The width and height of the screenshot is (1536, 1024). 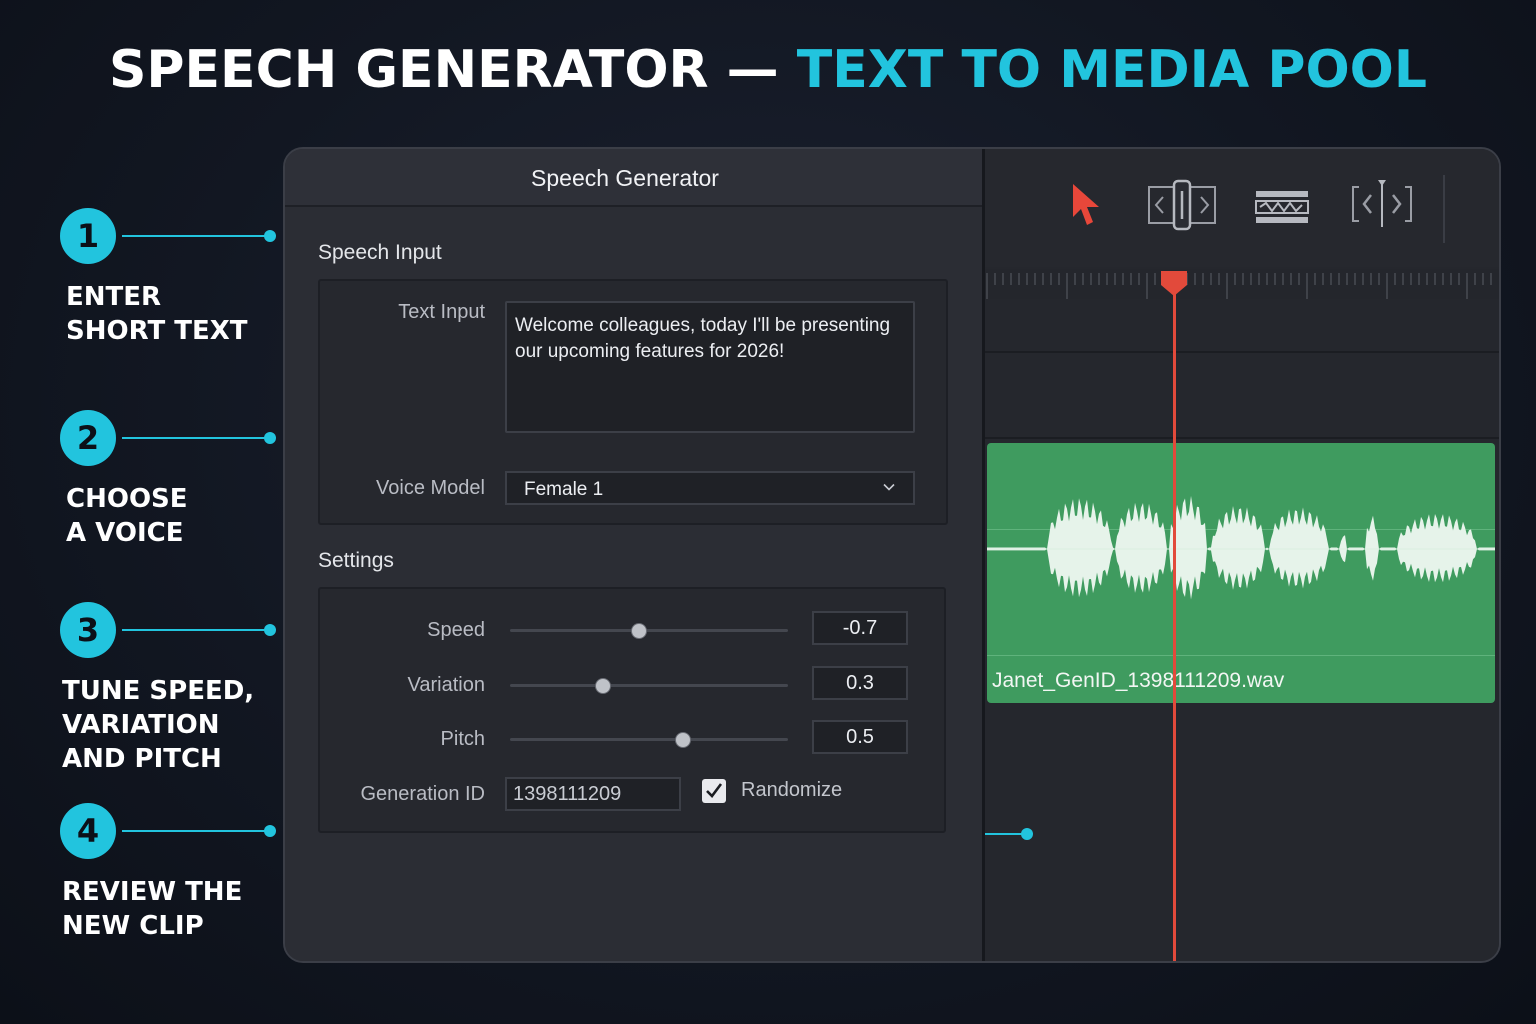 What do you see at coordinates (564, 489) in the screenshot?
I see `voice-model-value: Female 1` at bounding box center [564, 489].